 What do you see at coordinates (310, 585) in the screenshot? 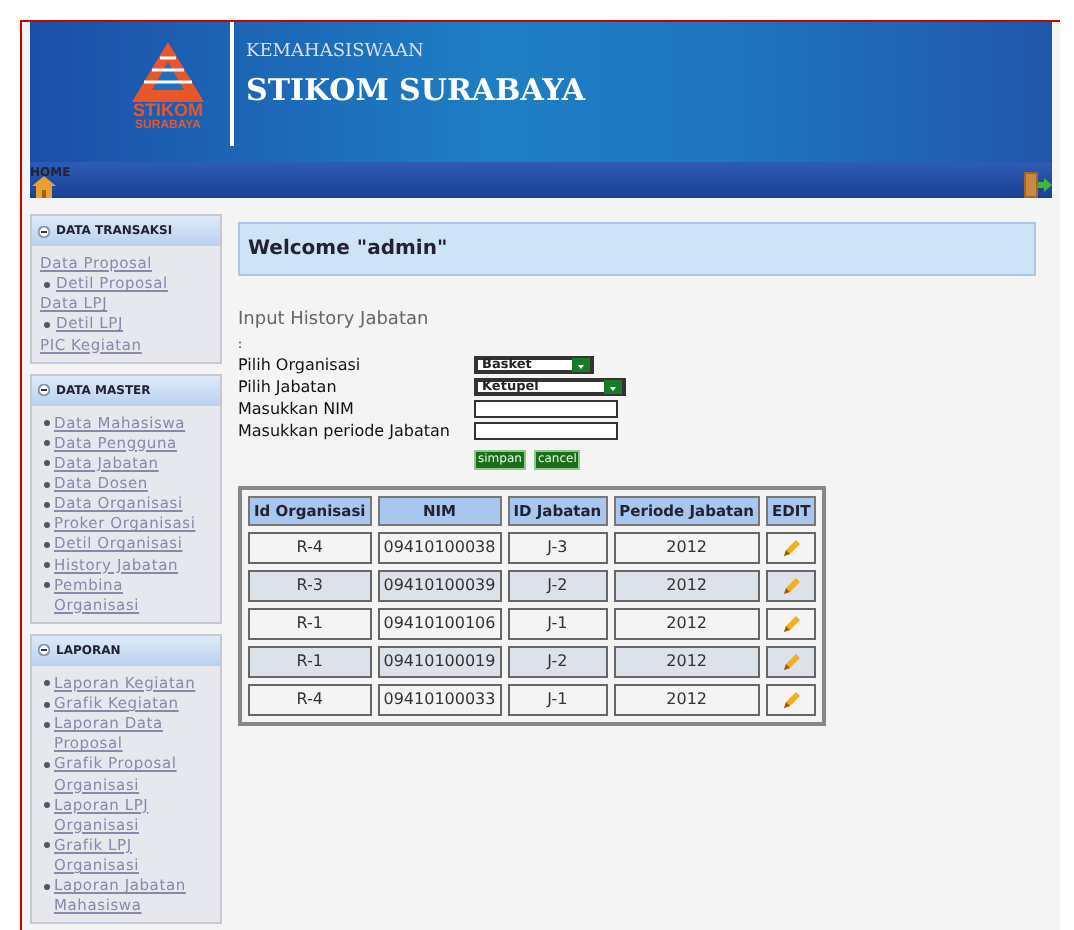
I see `table-cell: R-3` at bounding box center [310, 585].